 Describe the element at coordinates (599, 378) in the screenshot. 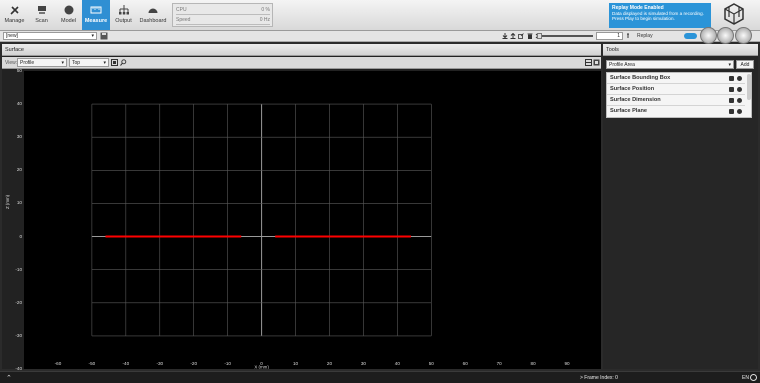

I see `frame-index: > Frame Index: 0` at that location.